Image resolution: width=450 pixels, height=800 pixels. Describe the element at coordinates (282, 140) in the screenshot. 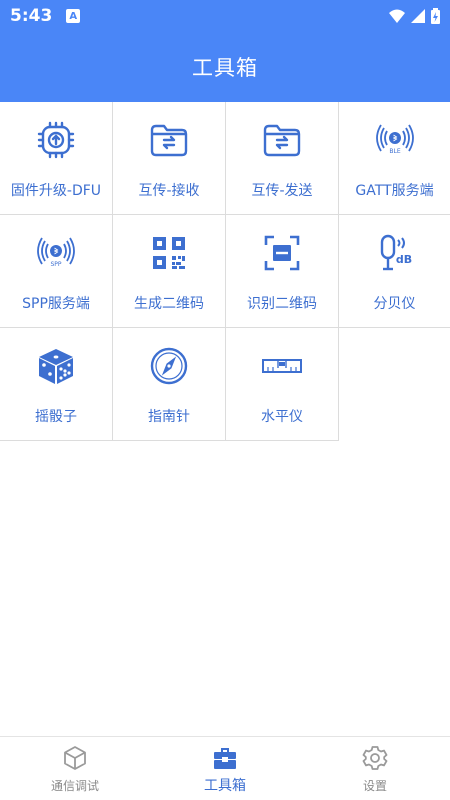

I see `folder-send-icon` at that location.